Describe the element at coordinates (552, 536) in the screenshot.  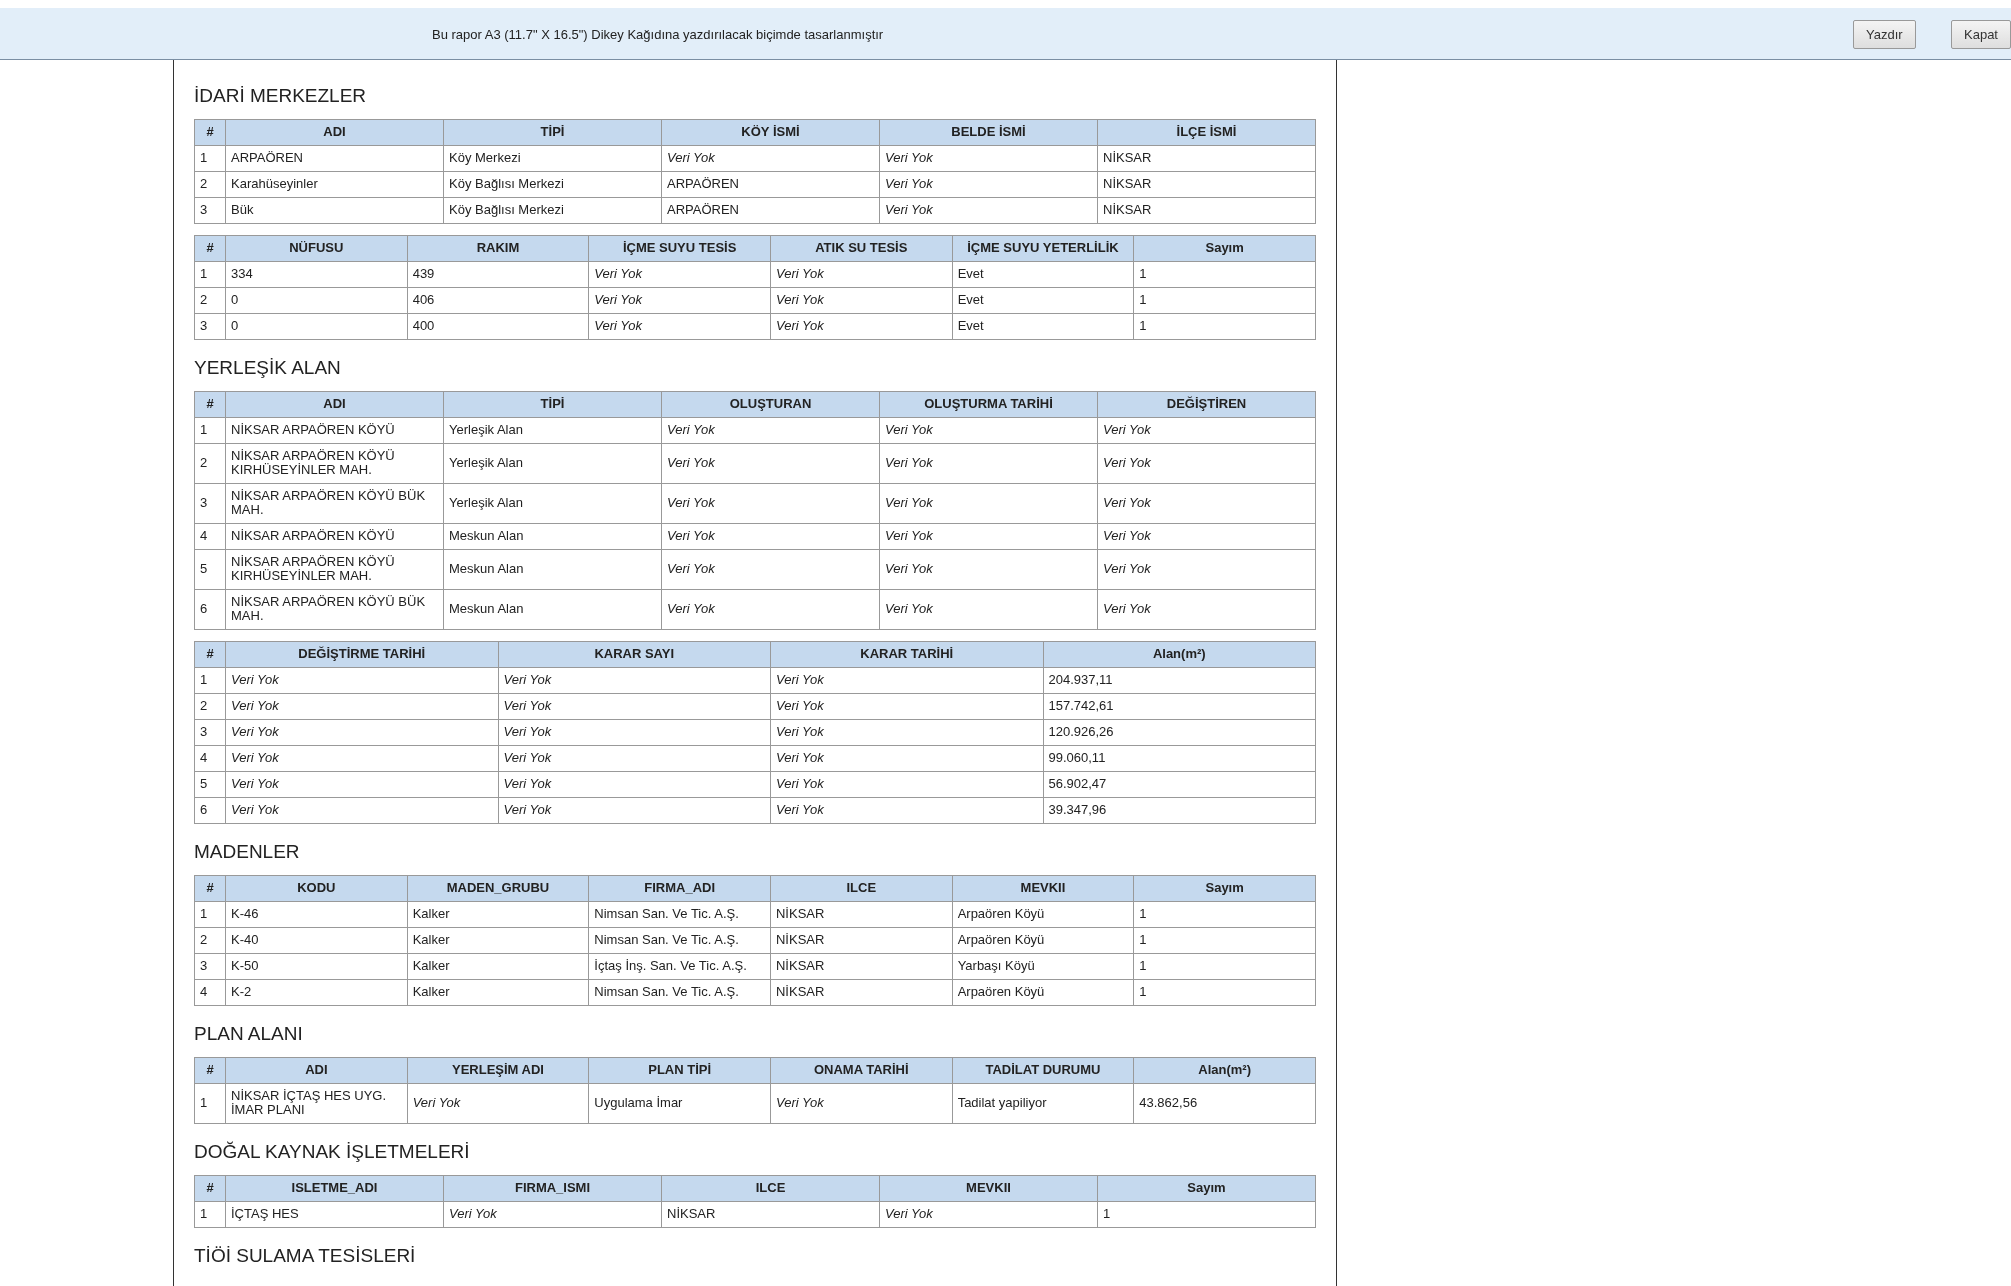
I see `table-cell: Meskun Alan` at that location.